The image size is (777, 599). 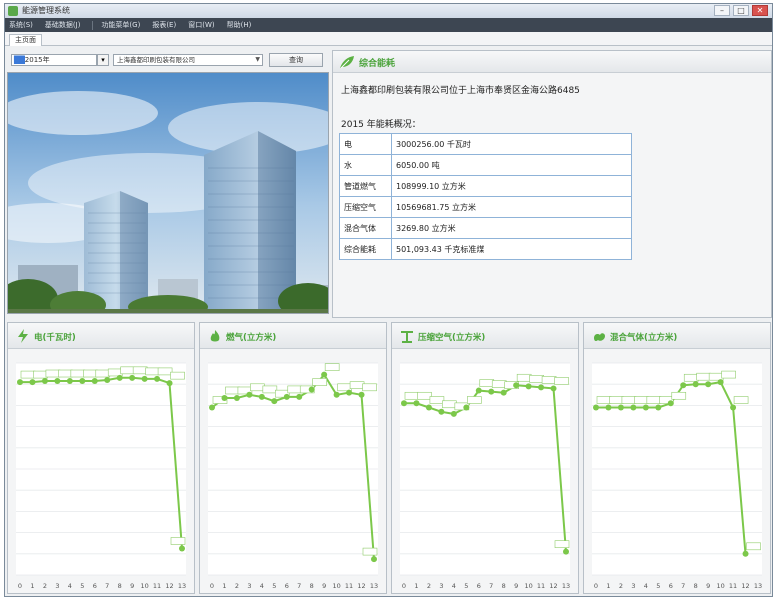 I want to click on table-row: 水 6050.00 吨, so click(x=485, y=165).